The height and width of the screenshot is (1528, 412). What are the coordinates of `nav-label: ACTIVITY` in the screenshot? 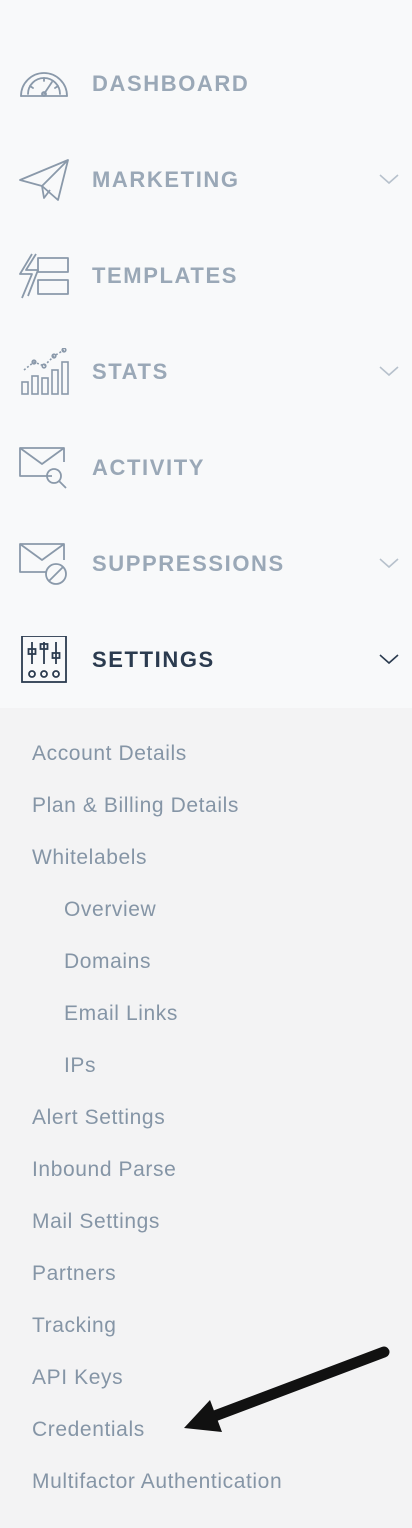 It's located at (149, 467).